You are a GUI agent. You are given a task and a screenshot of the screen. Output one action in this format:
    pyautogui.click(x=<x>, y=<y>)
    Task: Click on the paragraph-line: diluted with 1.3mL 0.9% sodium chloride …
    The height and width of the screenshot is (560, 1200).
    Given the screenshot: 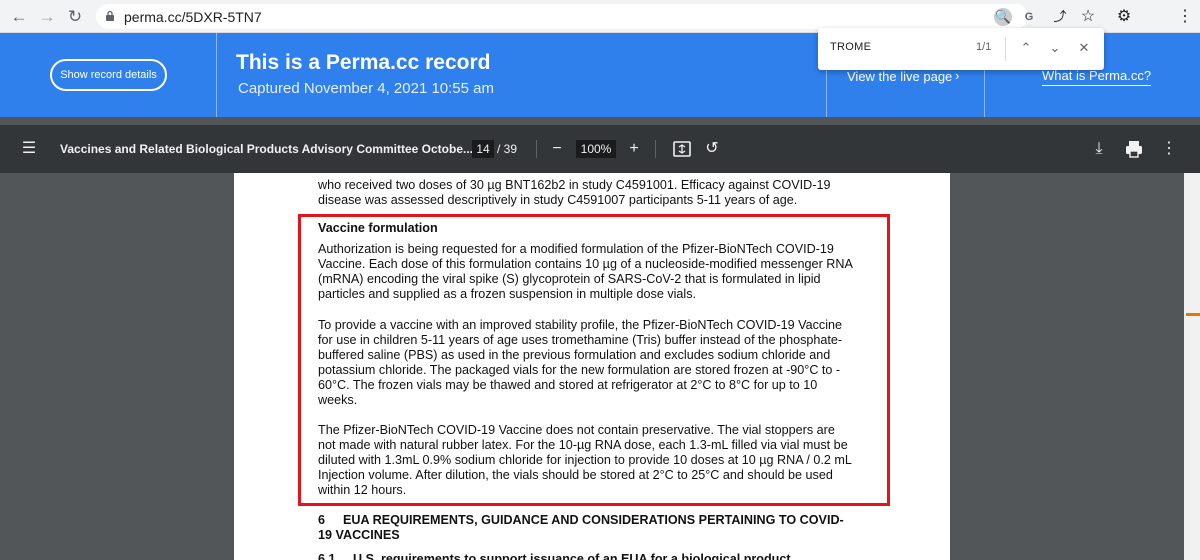 What is the action you would take?
    pyautogui.click(x=585, y=460)
    